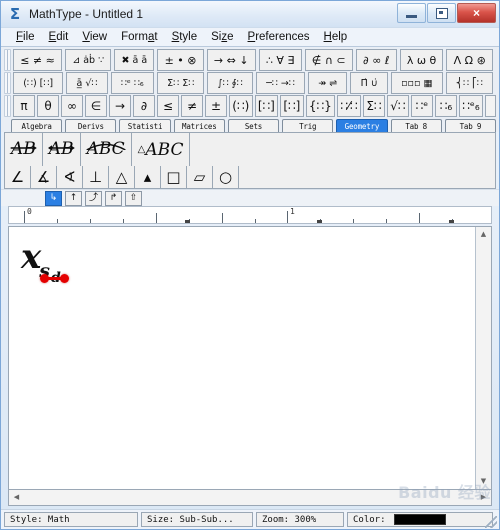 The image size is (500, 530). Describe the element at coordinates (133, 198) in the screenshot. I see `size-button-subsymbol: ⇧` at that location.